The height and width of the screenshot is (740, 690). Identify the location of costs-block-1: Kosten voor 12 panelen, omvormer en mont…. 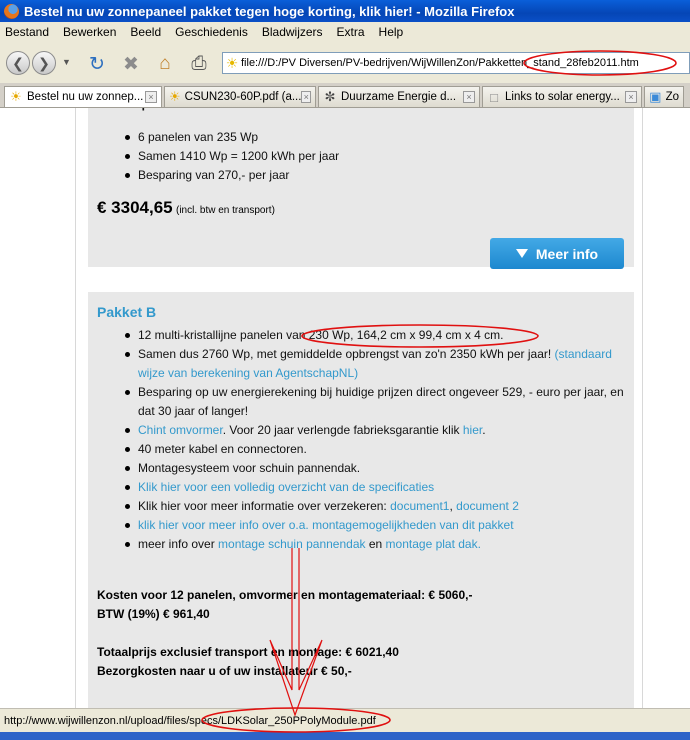
(284, 605).